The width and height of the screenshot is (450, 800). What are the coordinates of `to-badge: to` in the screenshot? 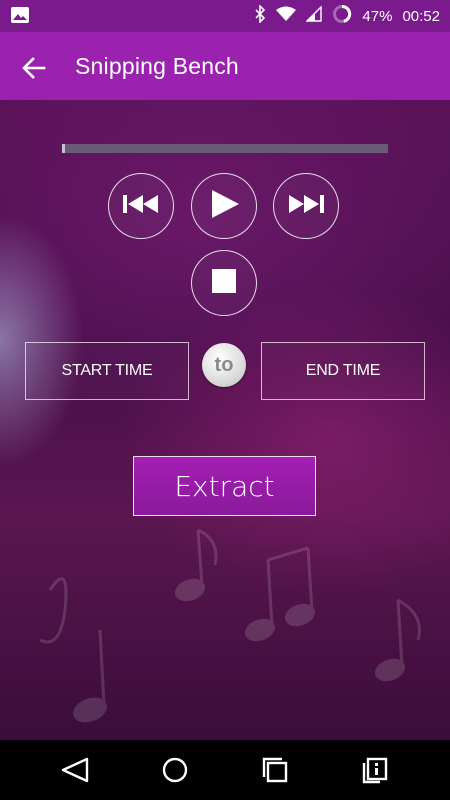 It's located at (224, 365).